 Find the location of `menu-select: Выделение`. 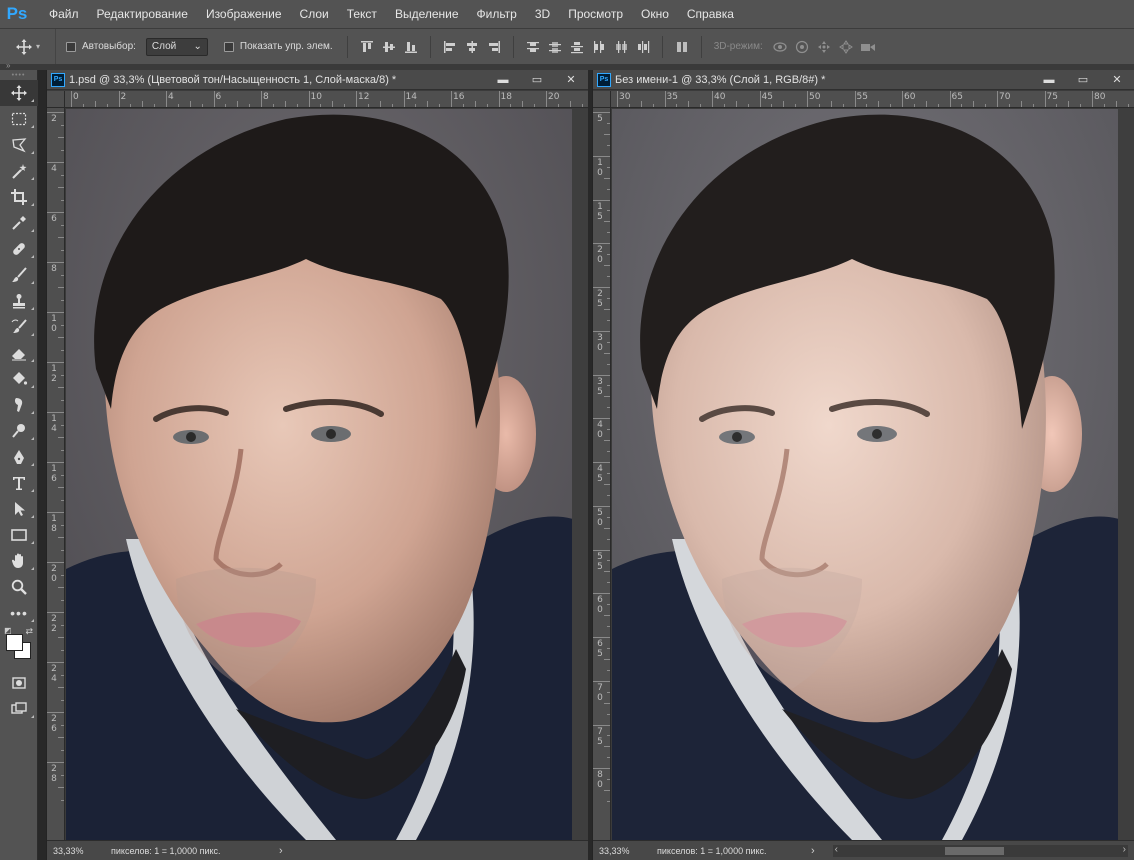

menu-select: Выделение is located at coordinates (427, 14).